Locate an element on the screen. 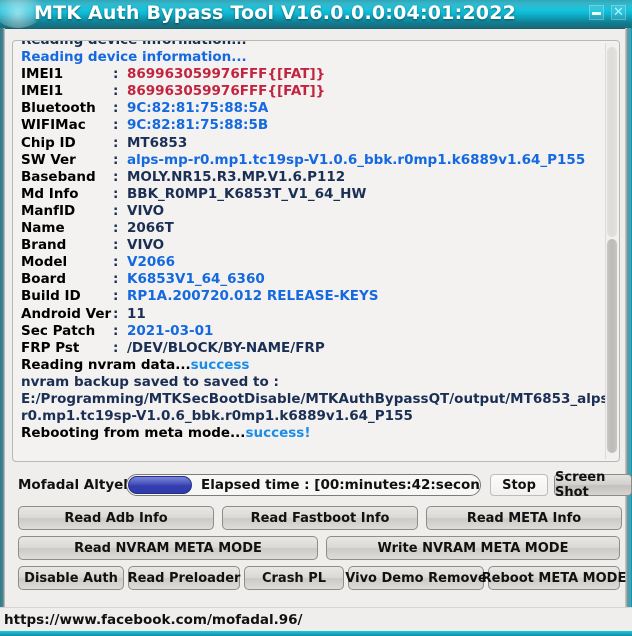  log-field-value: 11 is located at coordinates (136, 313).